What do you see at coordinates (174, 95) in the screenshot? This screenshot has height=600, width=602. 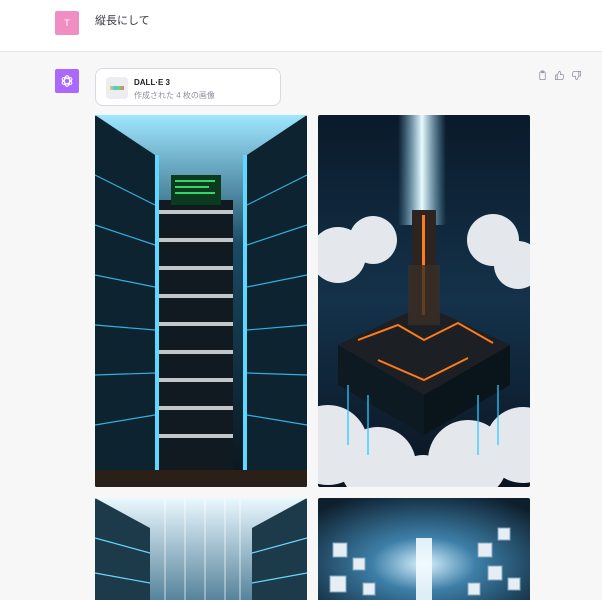 I see `dalle-subtitle: 作成された 4 枚の画像` at bounding box center [174, 95].